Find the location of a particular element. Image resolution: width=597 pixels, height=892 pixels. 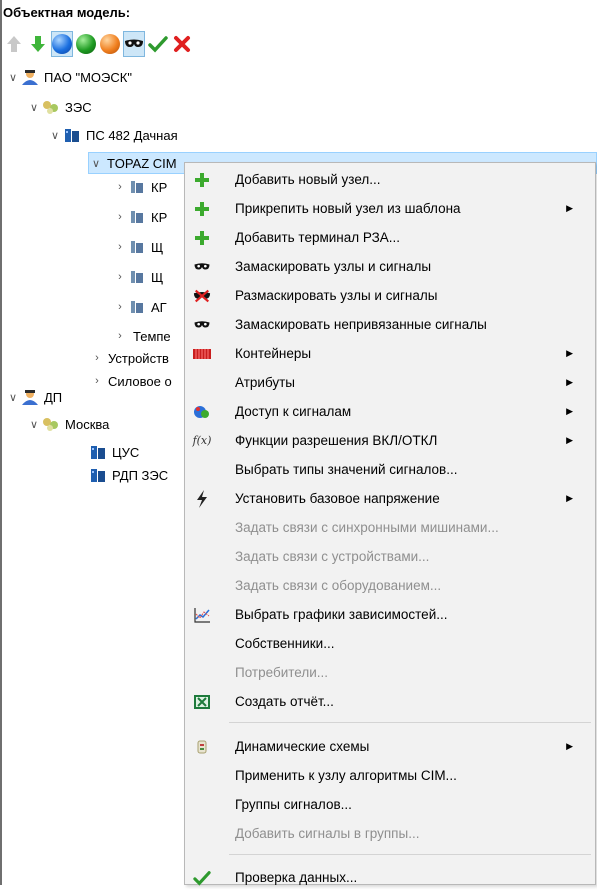

up-arrow-icon is located at coordinates (14, 44).